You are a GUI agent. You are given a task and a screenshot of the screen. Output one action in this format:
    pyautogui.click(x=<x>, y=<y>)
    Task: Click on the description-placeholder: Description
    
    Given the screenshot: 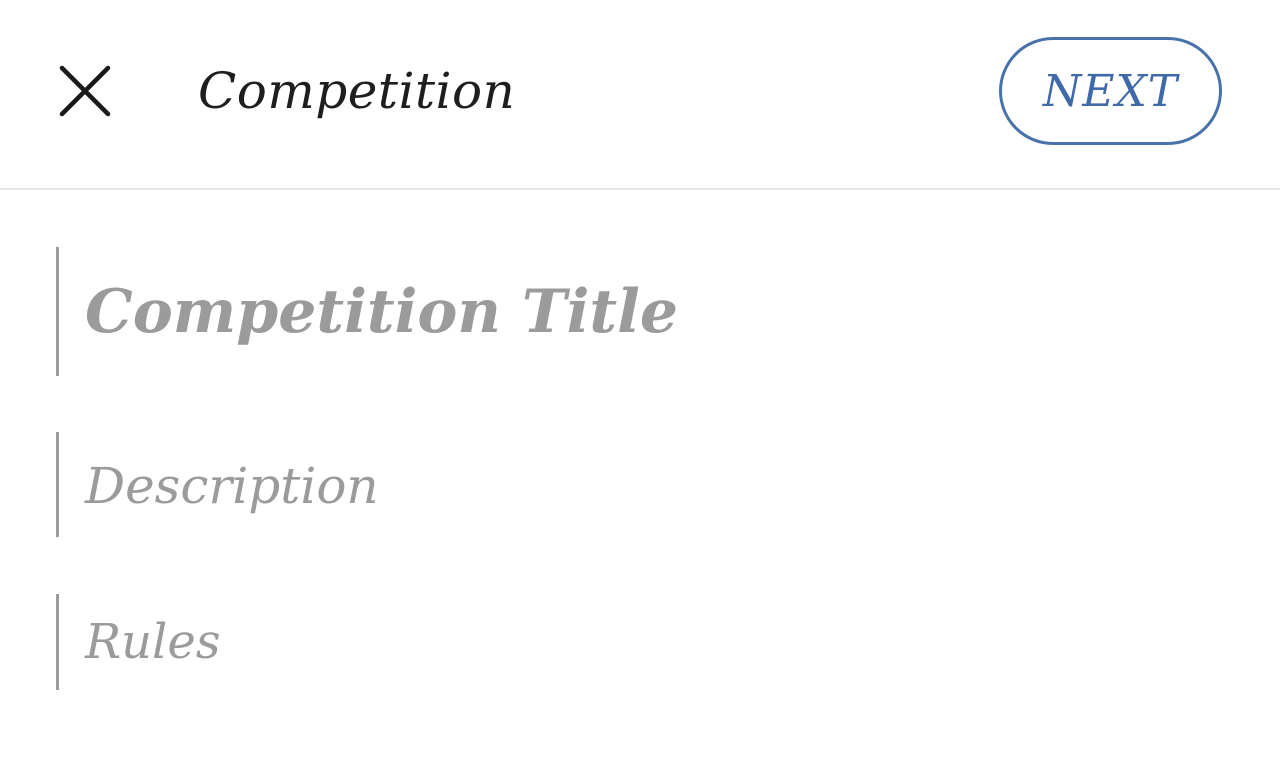 What is the action you would take?
    pyautogui.click(x=232, y=486)
    